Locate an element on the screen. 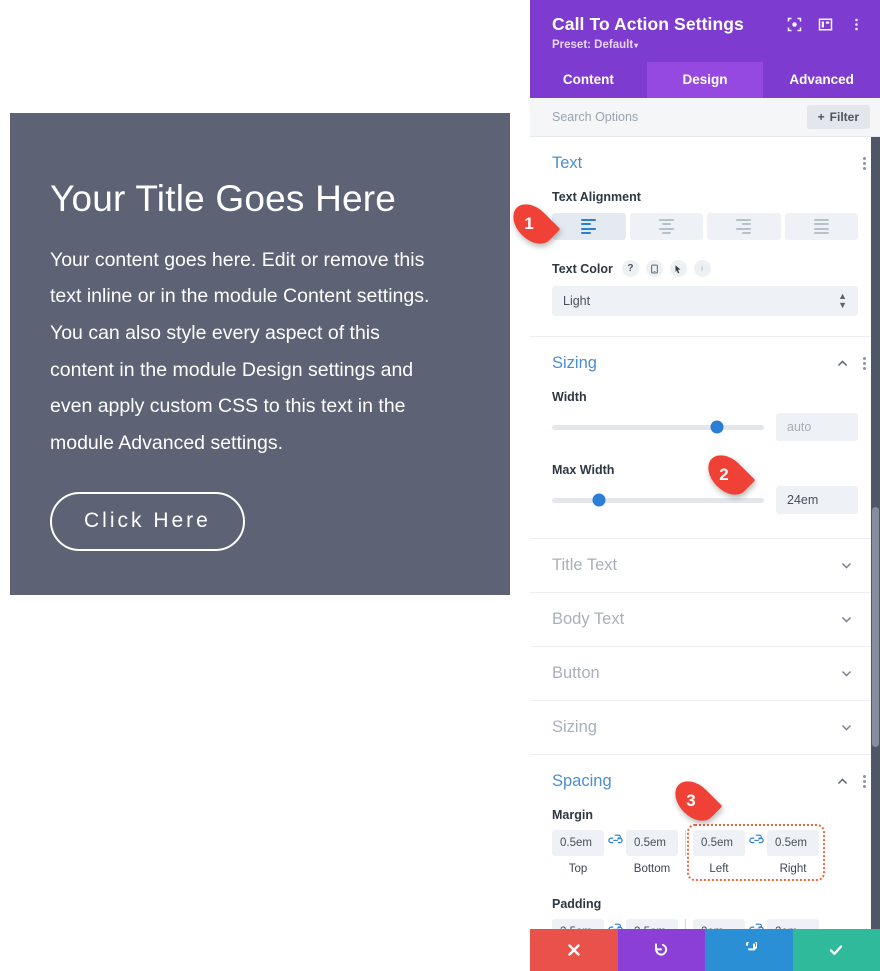 The height and width of the screenshot is (971, 880). margin-link-top-bottom-icon is located at coordinates (615, 852).